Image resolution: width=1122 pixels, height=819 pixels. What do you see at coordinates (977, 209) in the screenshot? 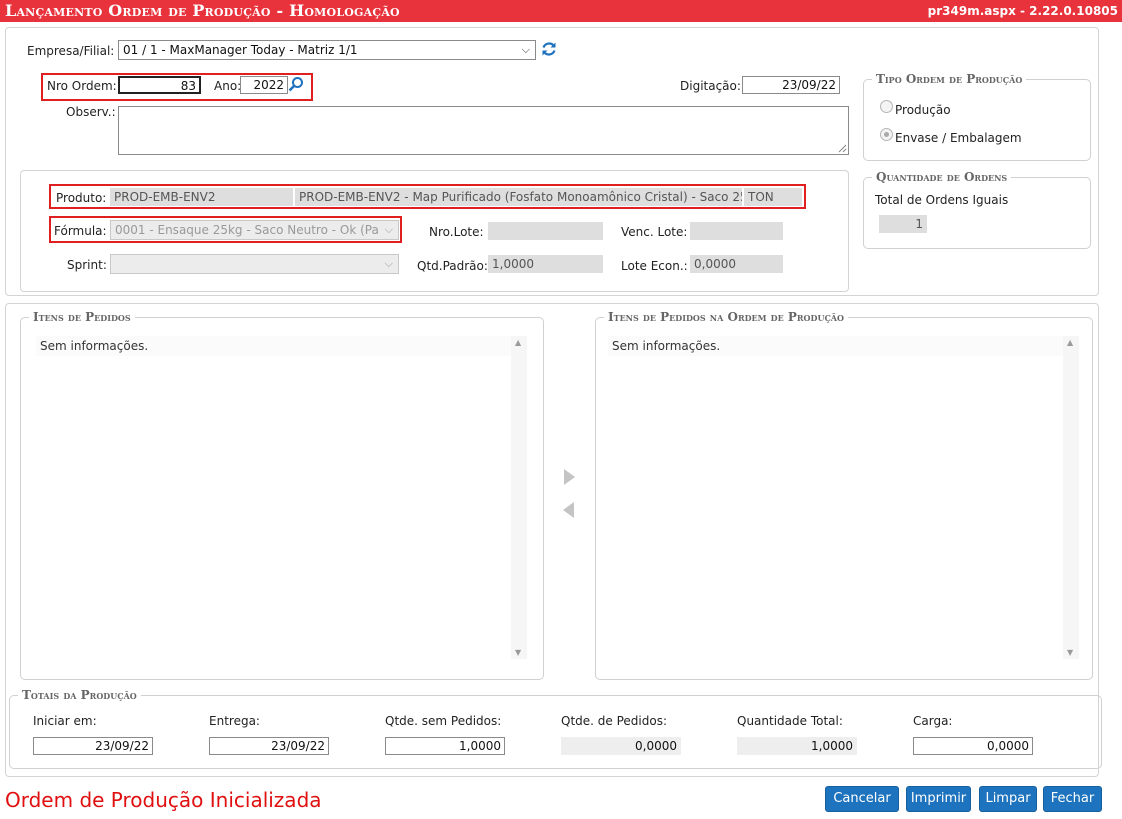
I see `quantidade-ordens-group: Quantidade de Ordens` at bounding box center [977, 209].